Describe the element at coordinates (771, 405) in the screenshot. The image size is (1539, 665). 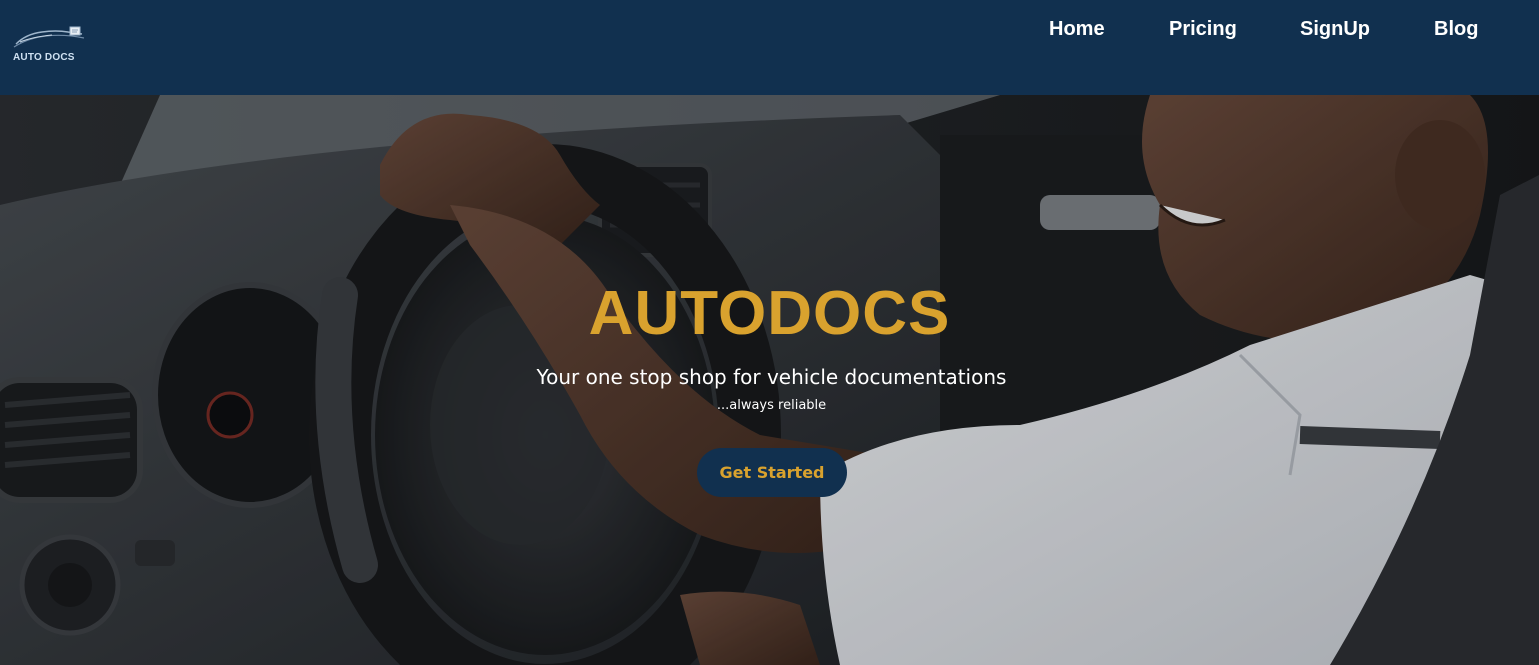
I see `hero-tagline: ...always reliable` at that location.